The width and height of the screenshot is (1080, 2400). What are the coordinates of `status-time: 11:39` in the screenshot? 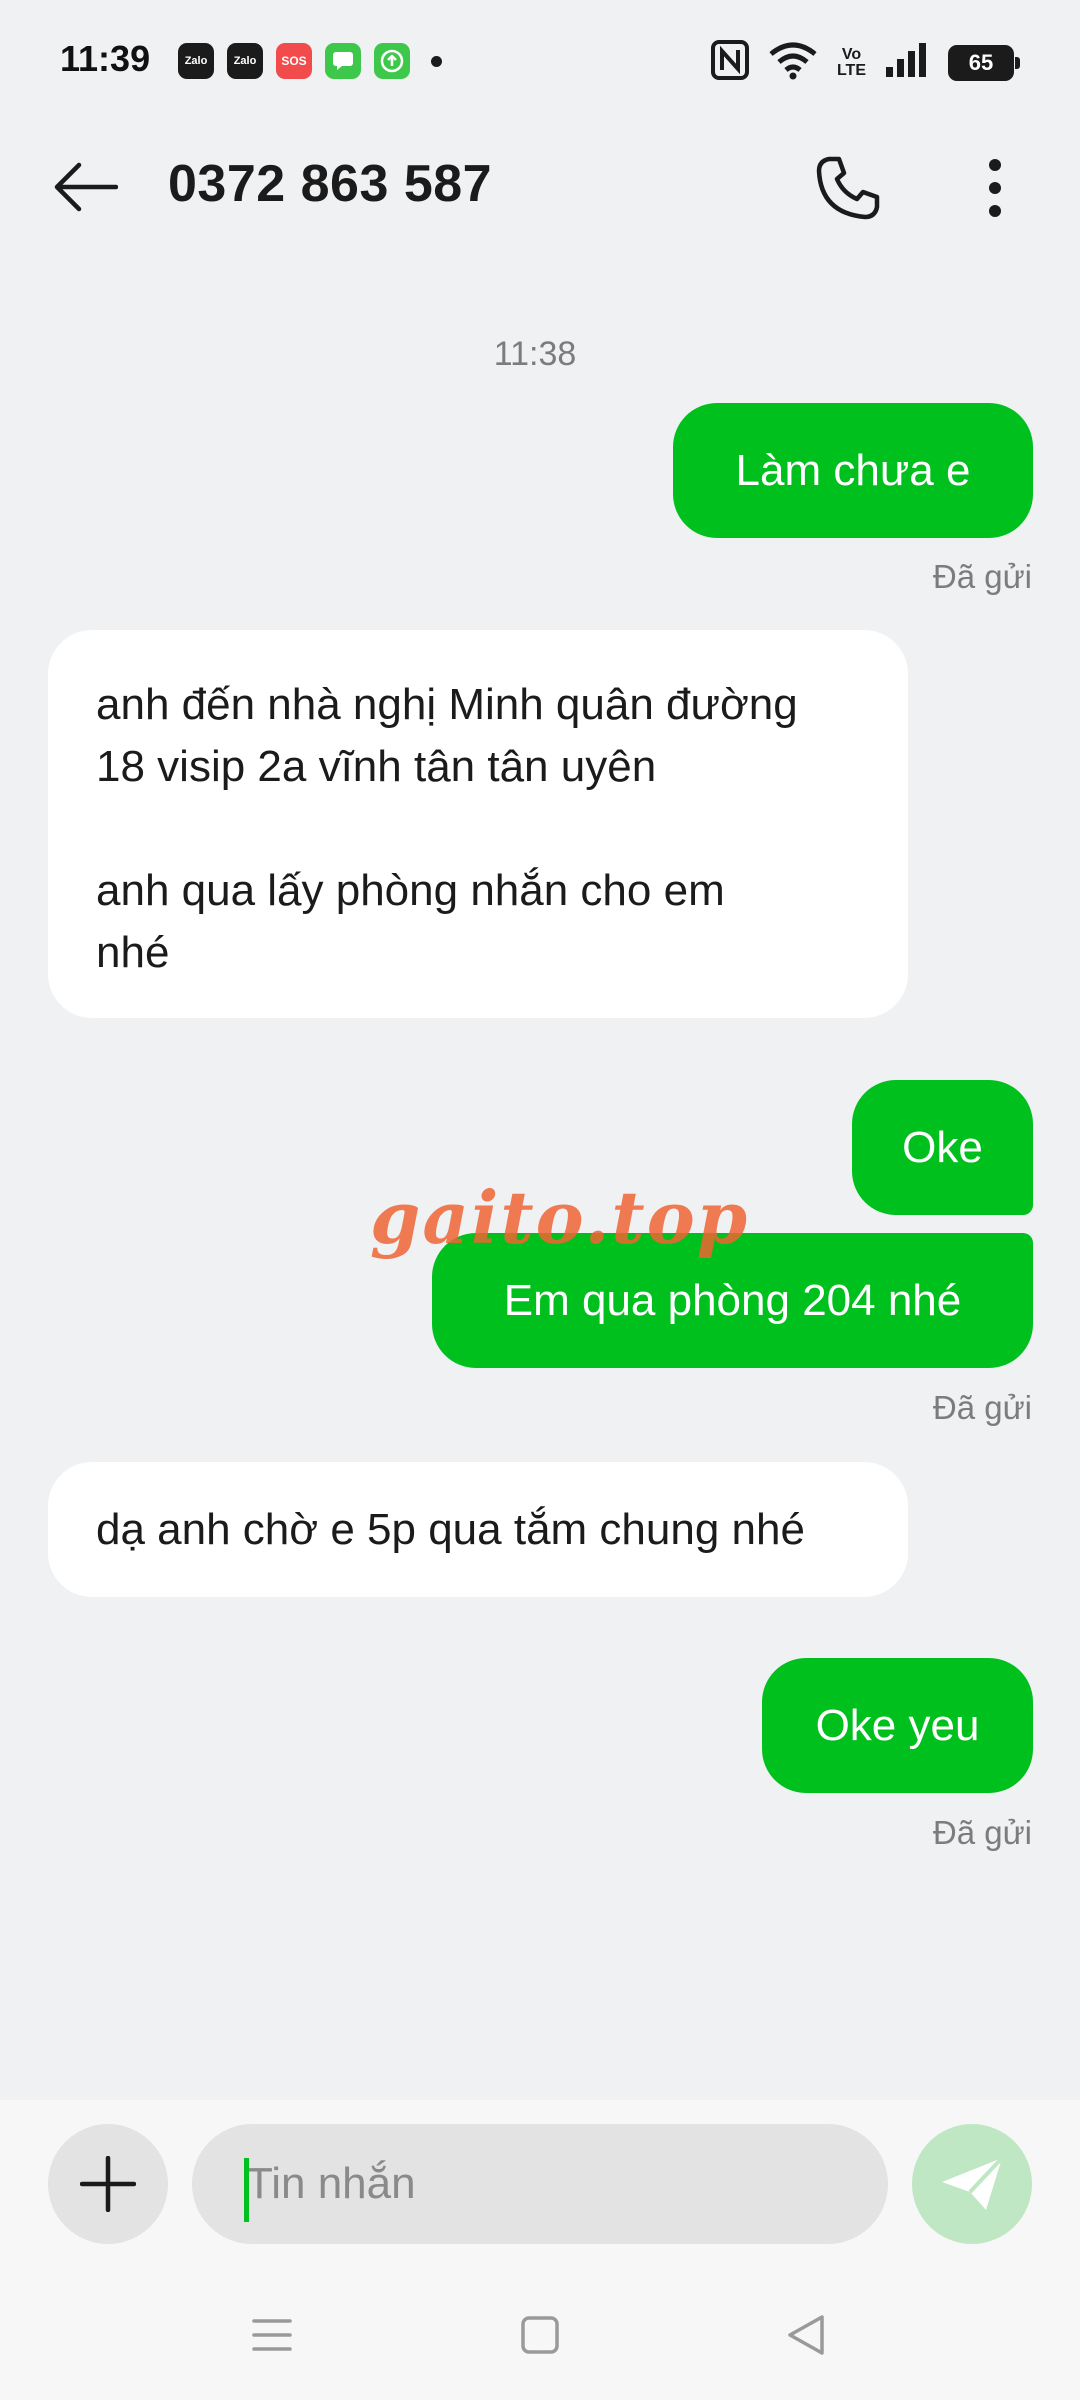 It's located at (105, 58).